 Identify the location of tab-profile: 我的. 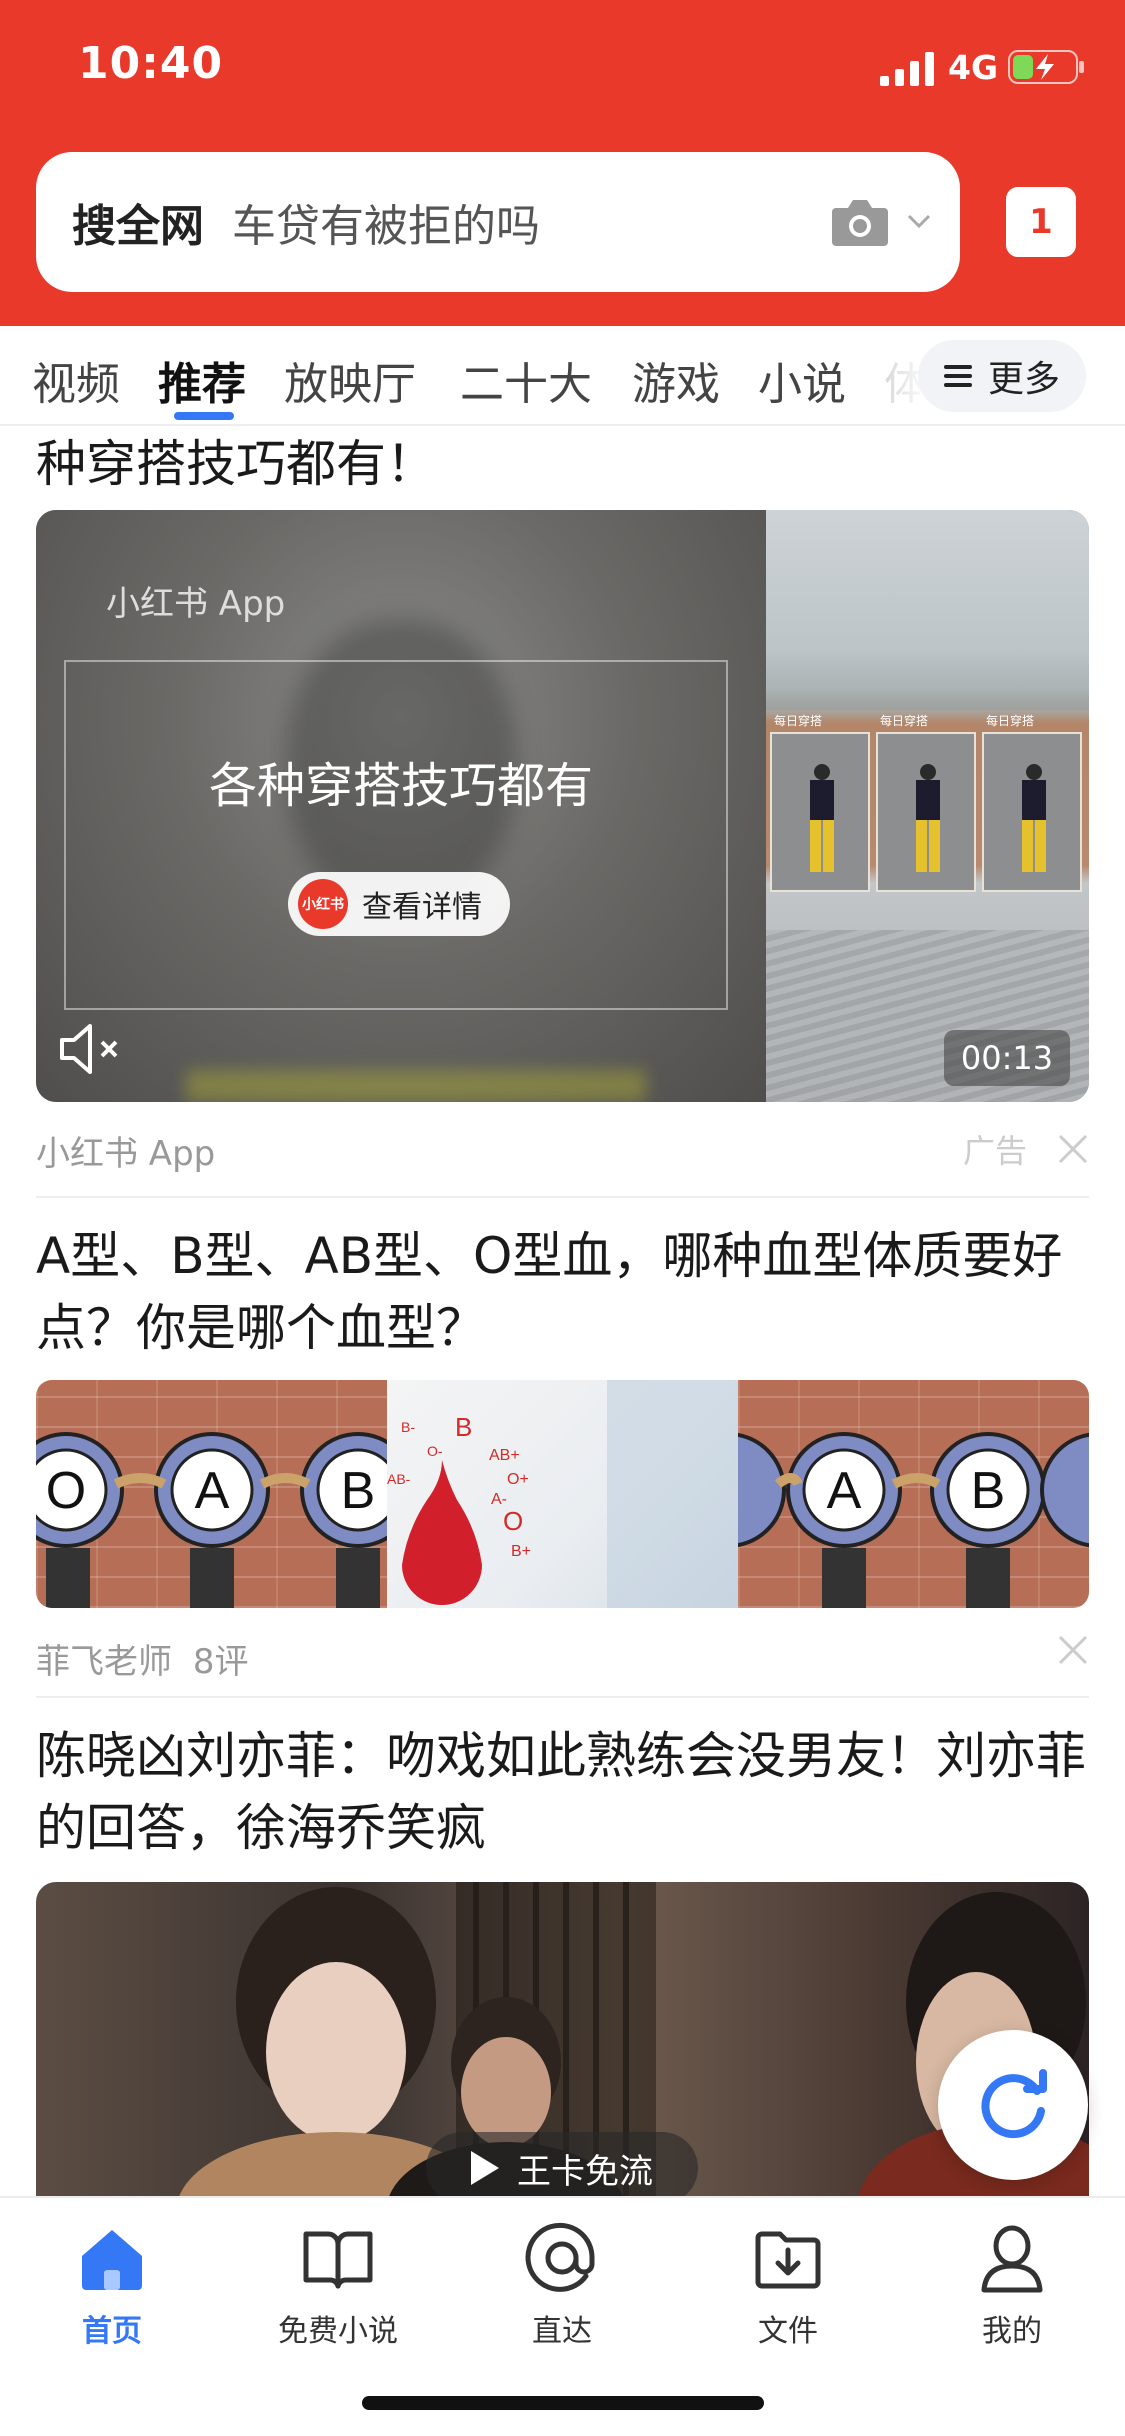
(1012, 2284).